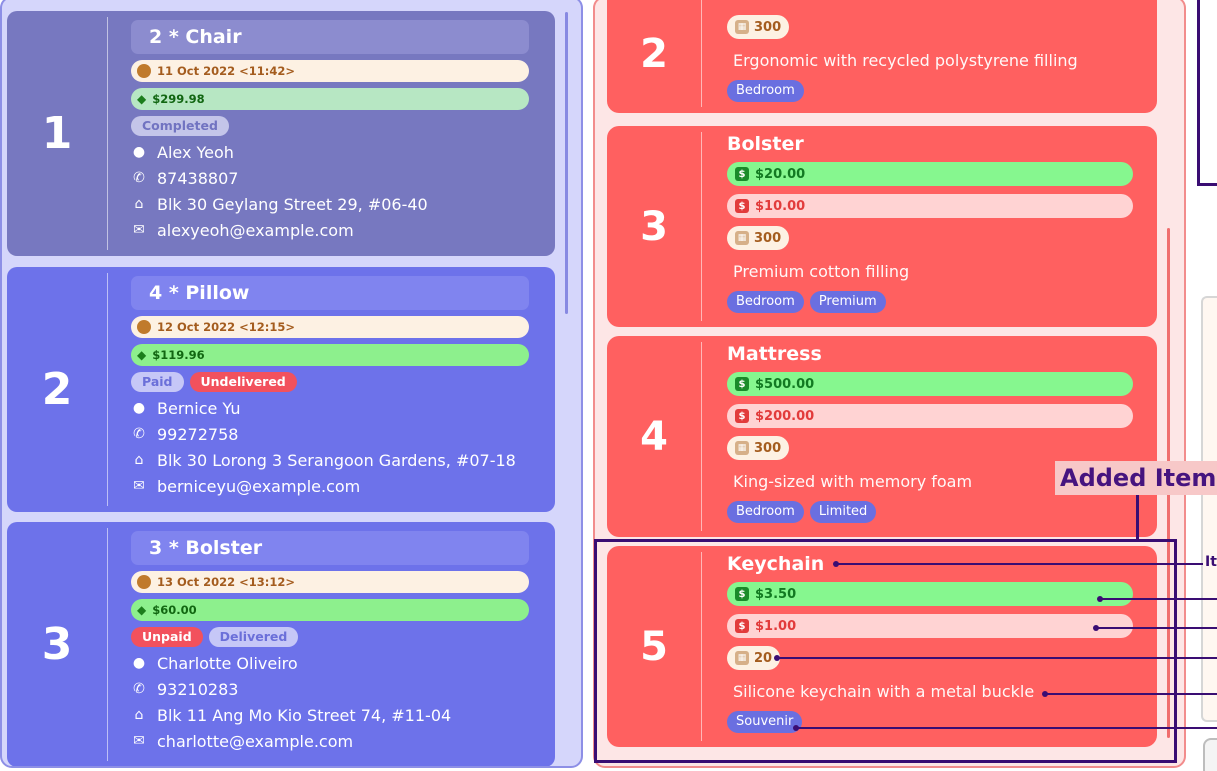 The image size is (1217, 771). I want to click on customer-email-text: berniceyu@example.com, so click(259, 486).